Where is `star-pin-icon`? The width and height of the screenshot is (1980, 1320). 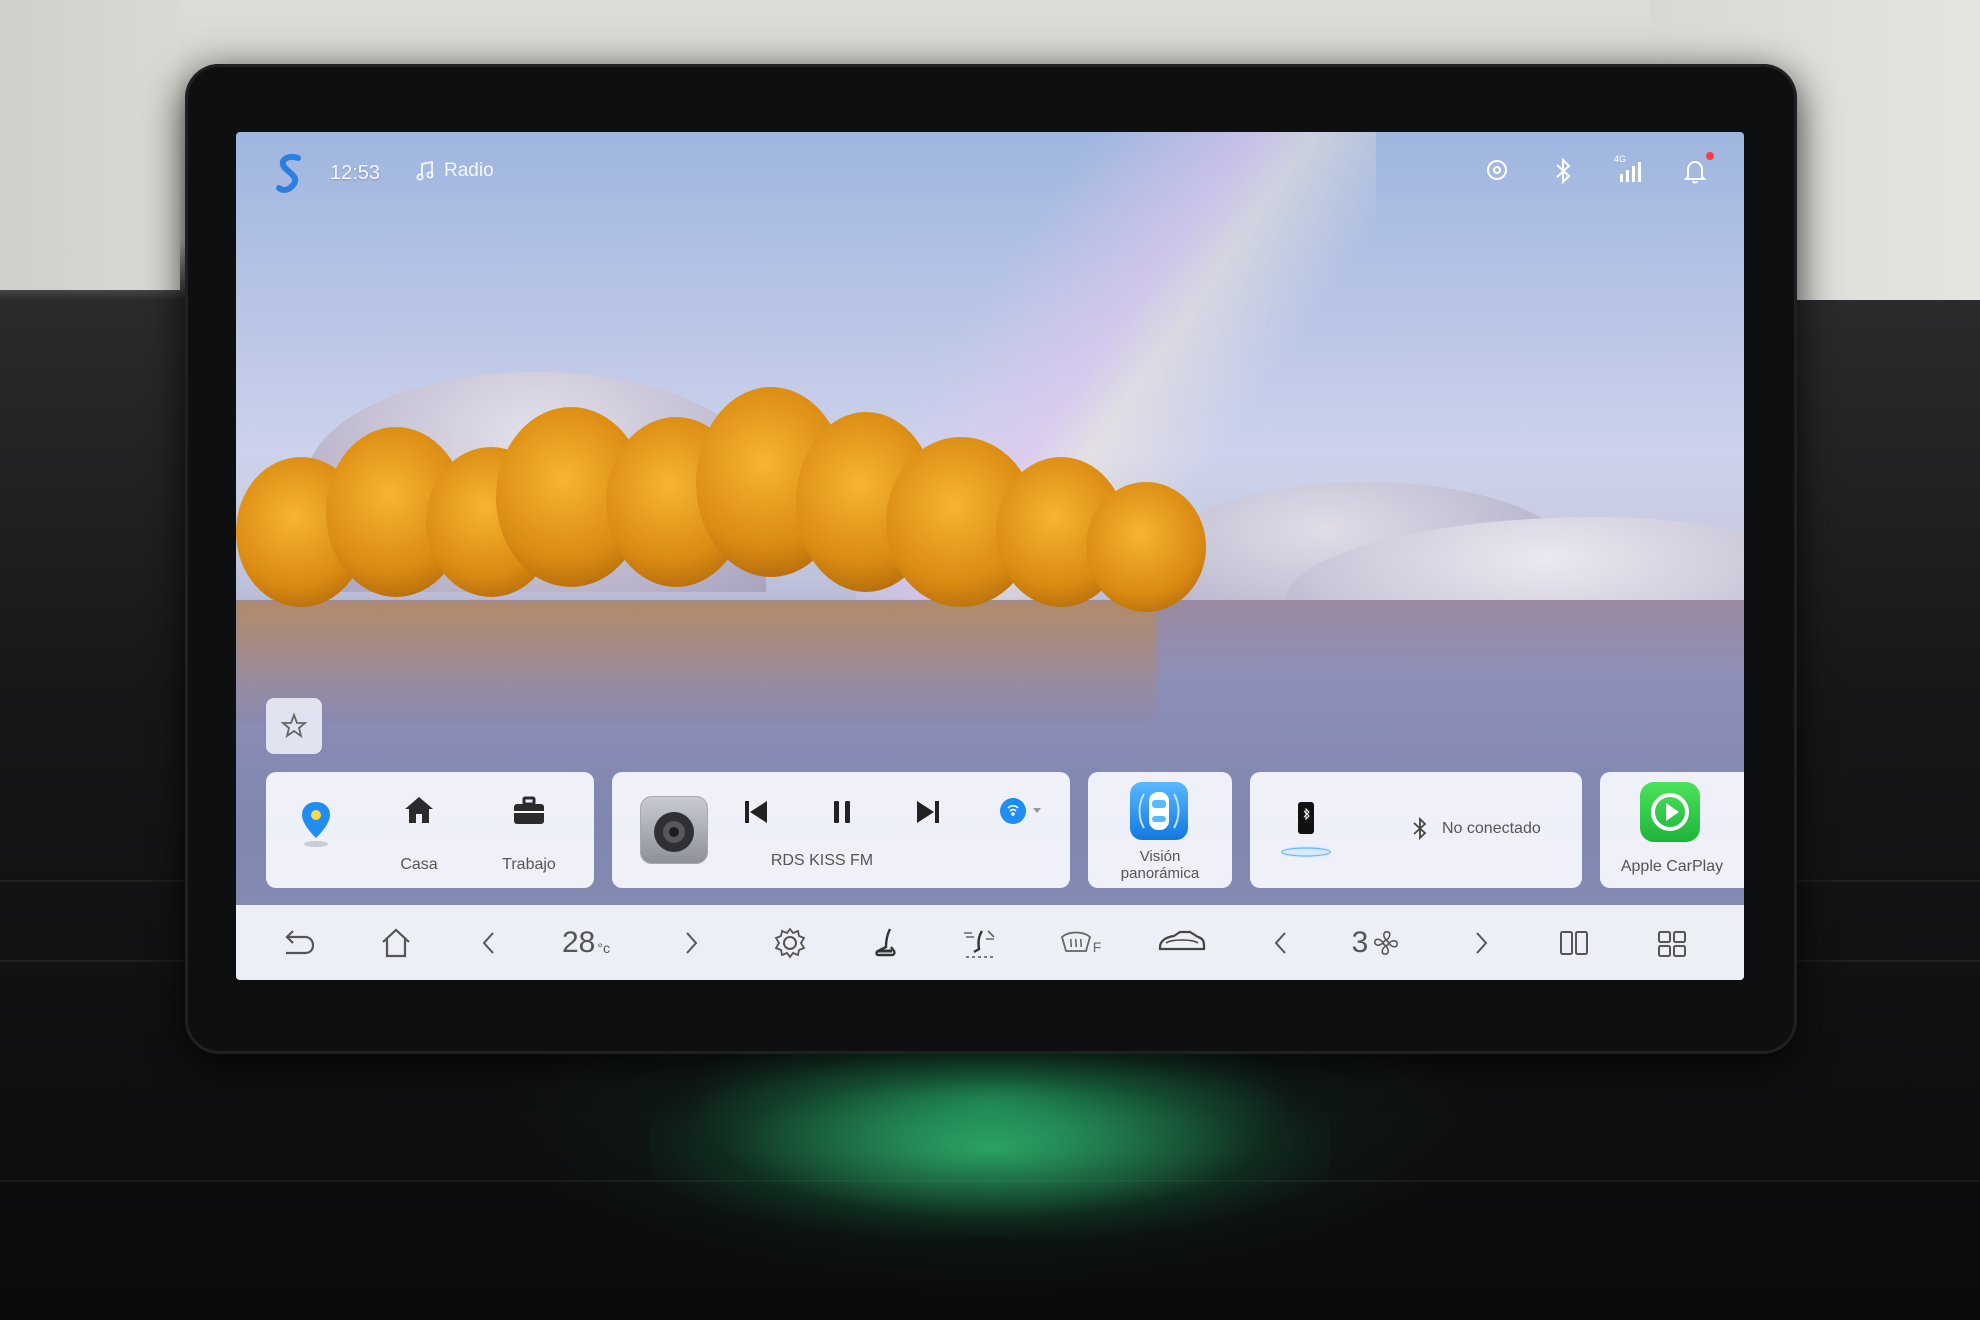 star-pin-icon is located at coordinates (294, 725).